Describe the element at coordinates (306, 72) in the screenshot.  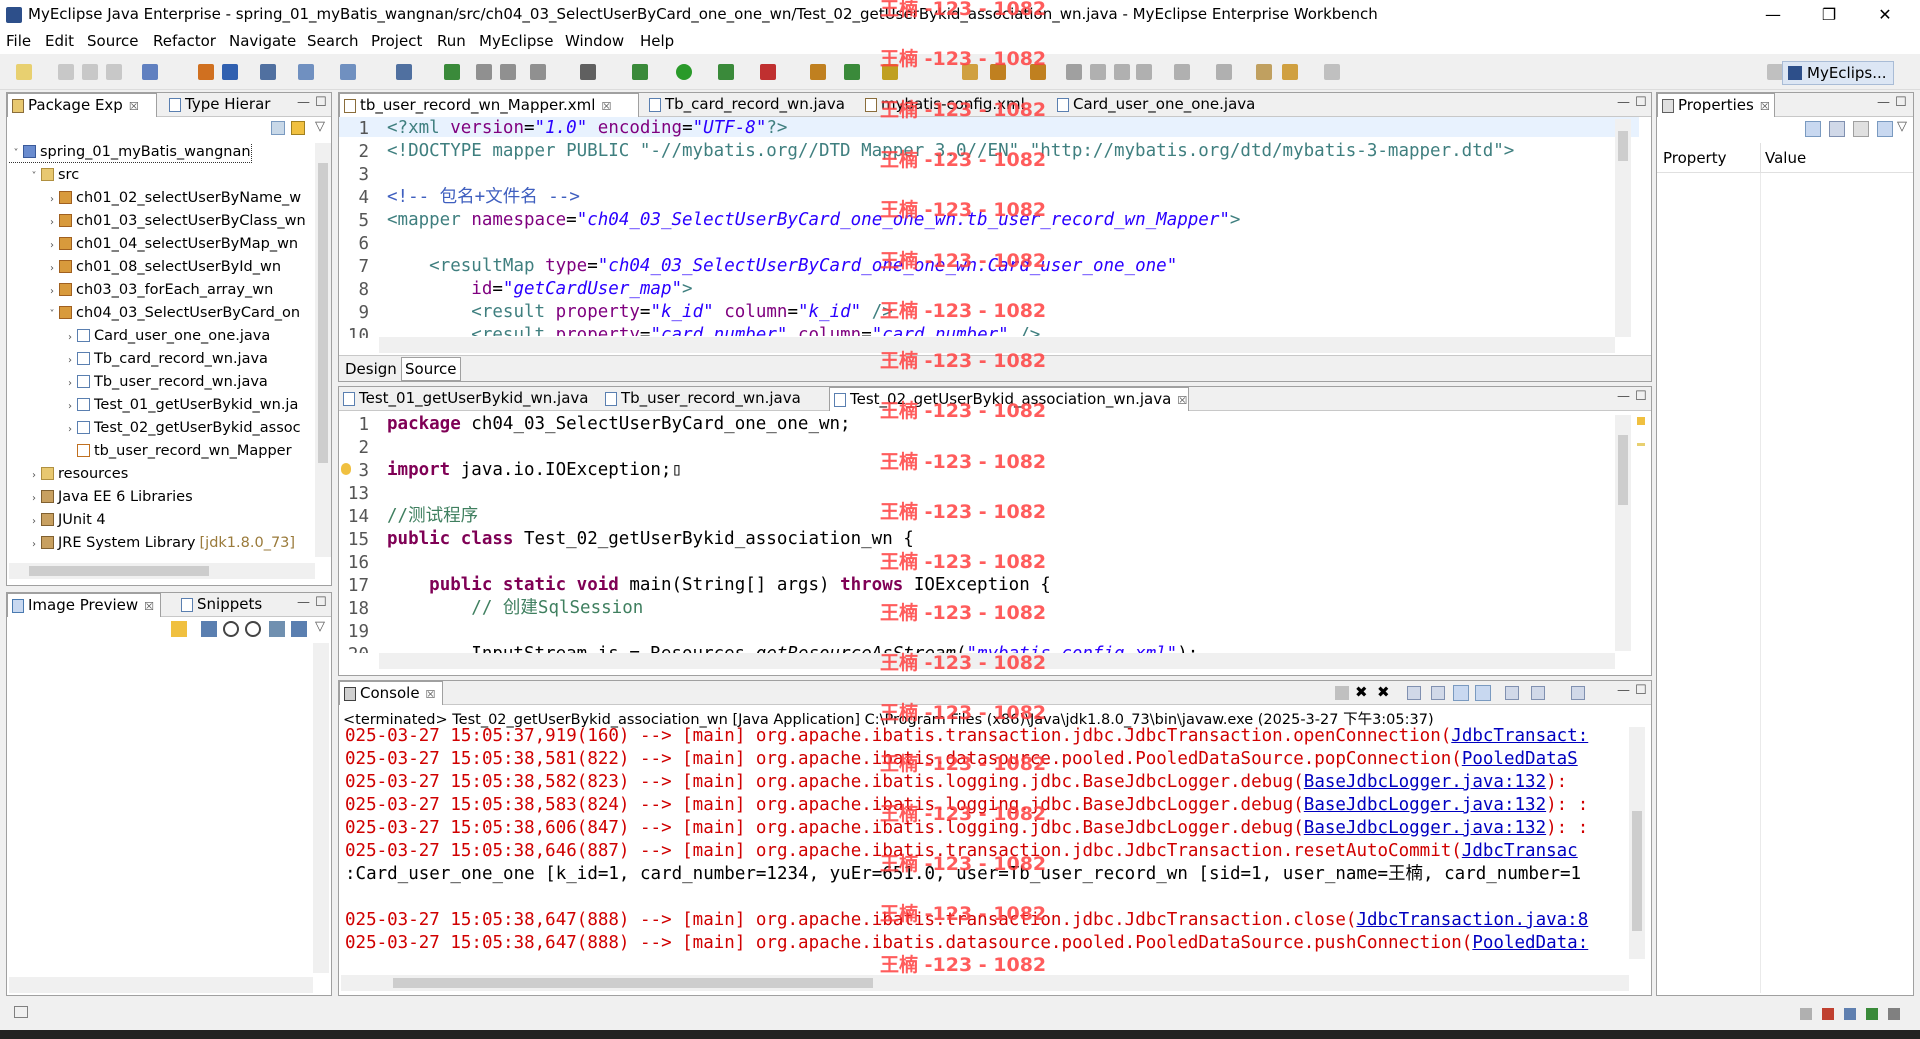
I see `new-class-icon` at that location.